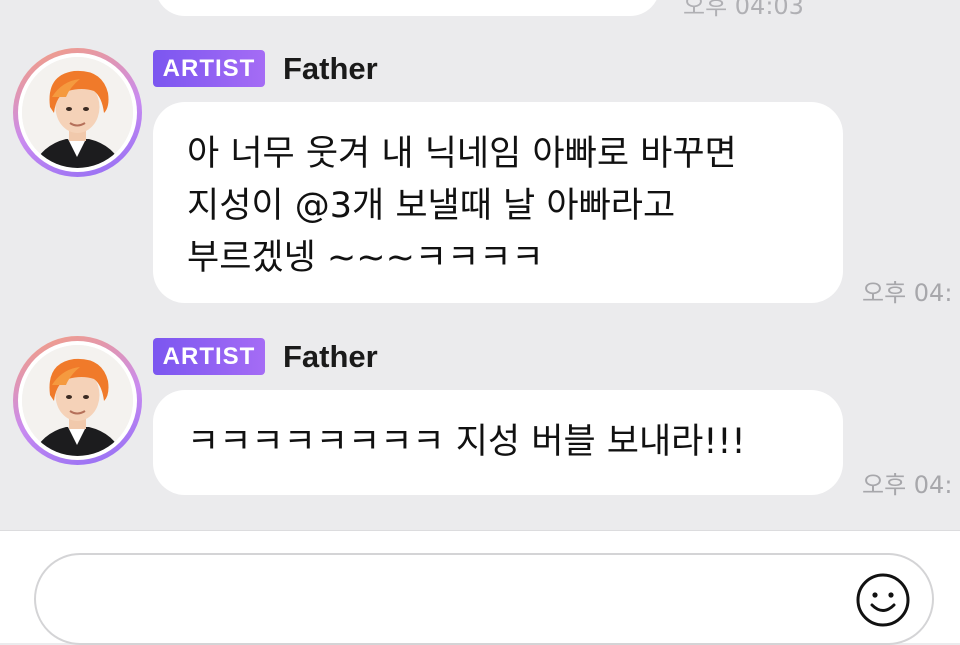 The width and height of the screenshot is (960, 645). Describe the element at coordinates (883, 600) in the screenshot. I see `smiley-face-icon` at that location.